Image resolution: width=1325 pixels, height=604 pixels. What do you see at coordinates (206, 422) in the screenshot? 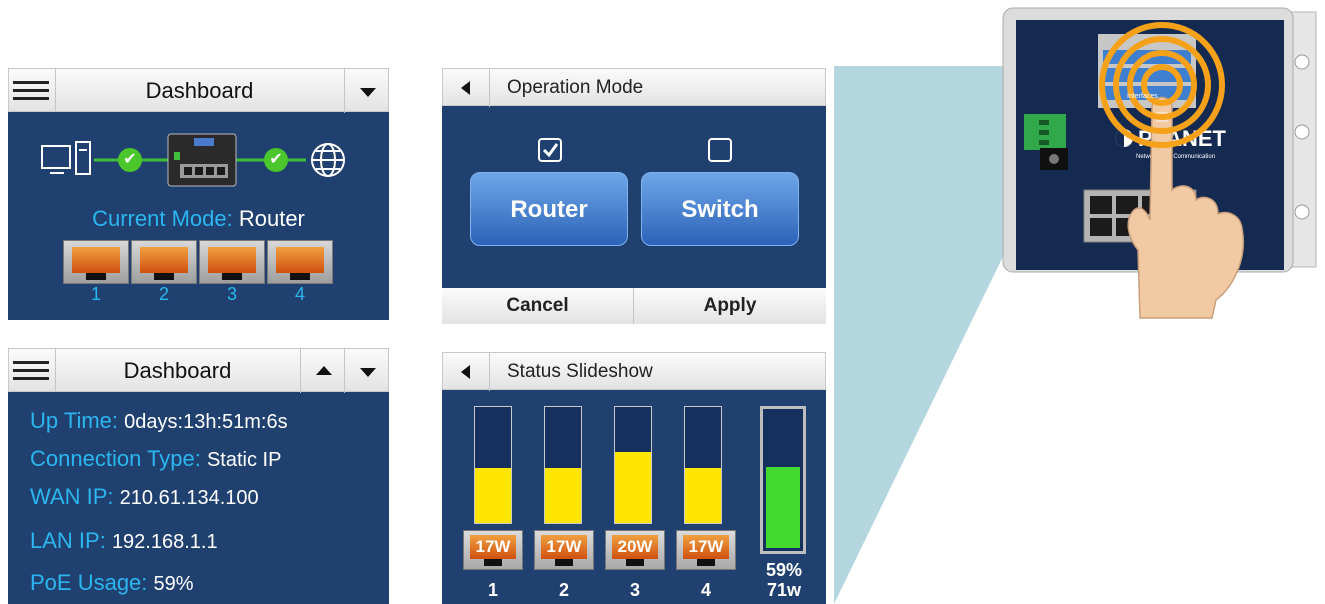
I see `info-value: 0days:13h:51m:6s` at bounding box center [206, 422].